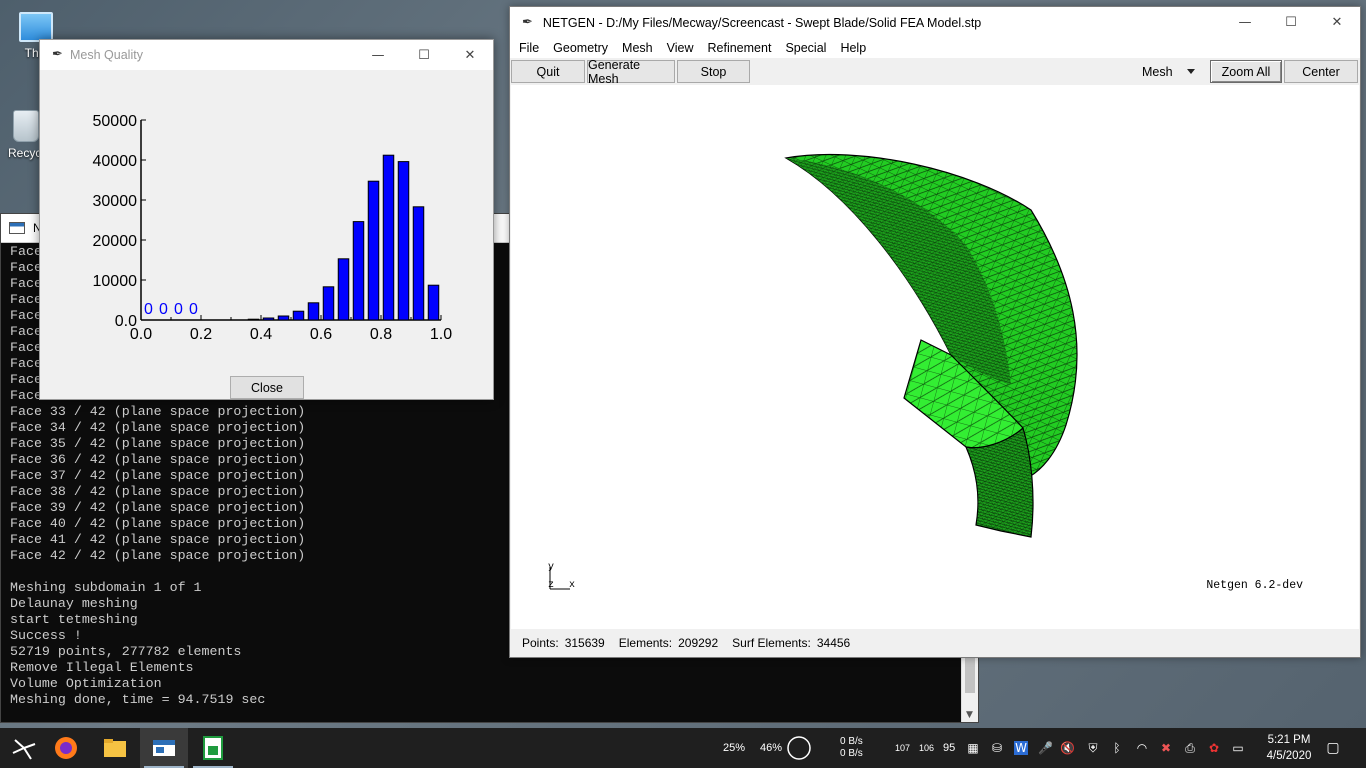  Describe the element at coordinates (158, 475) in the screenshot. I see `console-line: Face 37 / 42 (plane space projection)` at that location.